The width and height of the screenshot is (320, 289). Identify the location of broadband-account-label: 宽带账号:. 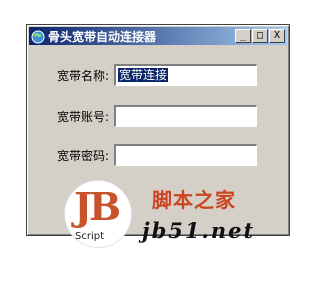
(83, 116).